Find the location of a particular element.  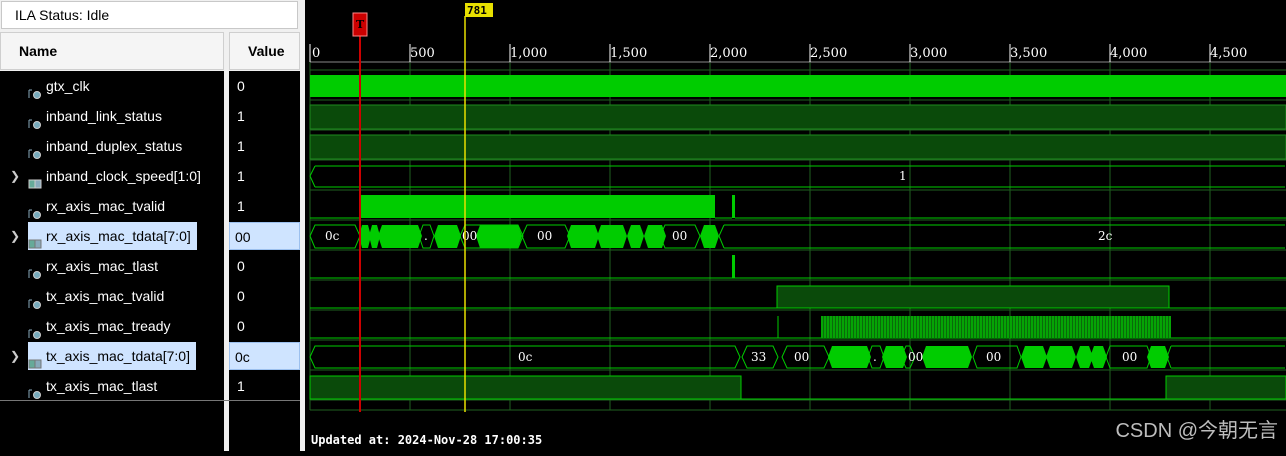

signal-row-rx-axis-mac-tdata: ❯ rx_axis_mac_tdata[7:0] is located at coordinates (112, 236).